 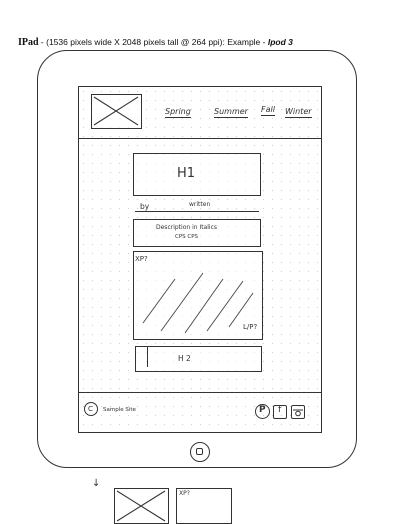 I want to click on h2-text: H 2, so click(x=184, y=358).